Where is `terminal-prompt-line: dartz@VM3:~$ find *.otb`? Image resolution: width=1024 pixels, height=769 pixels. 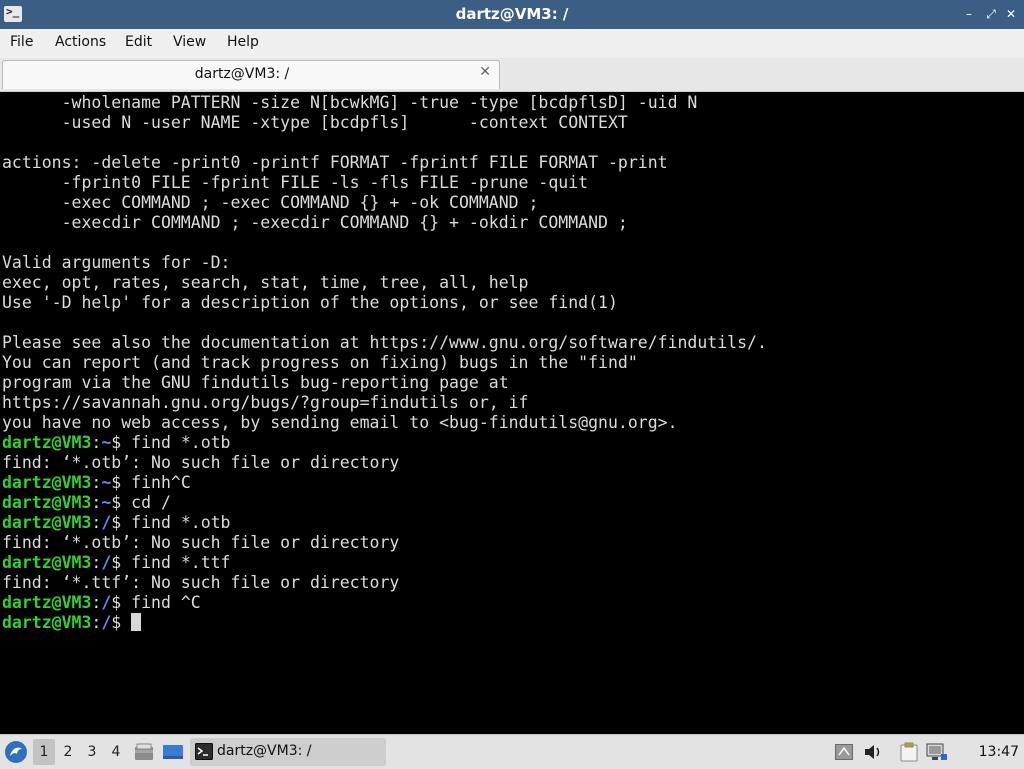 terminal-prompt-line: dartz@VM3:~$ find *.otb is located at coordinates (384, 443).